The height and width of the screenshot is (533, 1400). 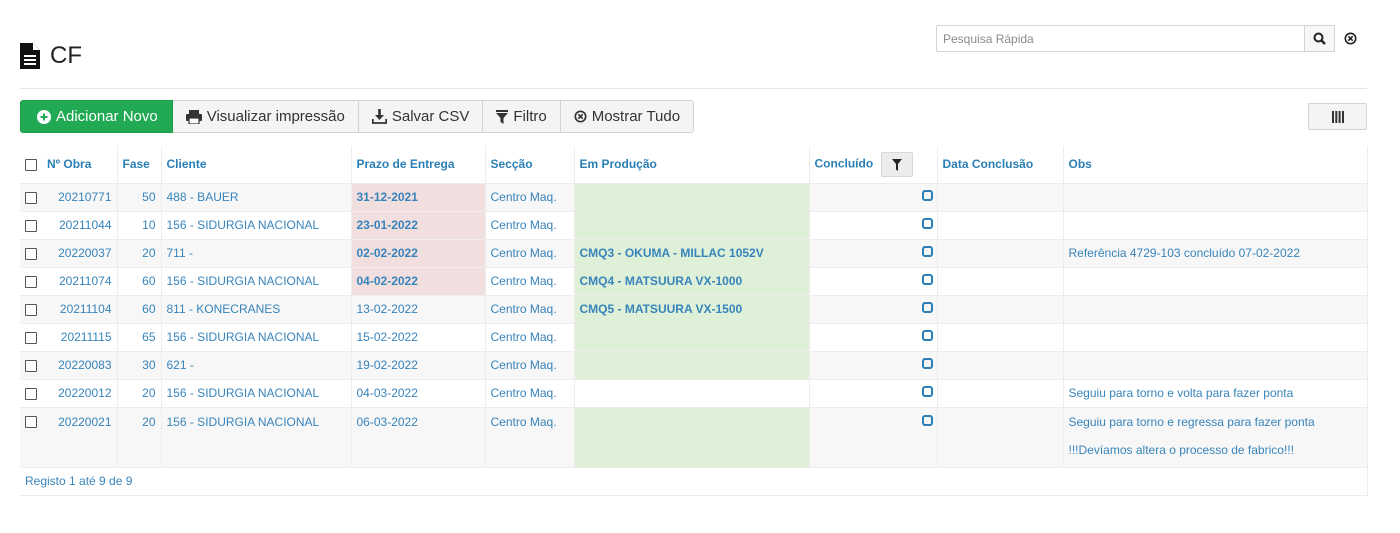 What do you see at coordinates (693, 88) in the screenshot?
I see `header-divider` at bounding box center [693, 88].